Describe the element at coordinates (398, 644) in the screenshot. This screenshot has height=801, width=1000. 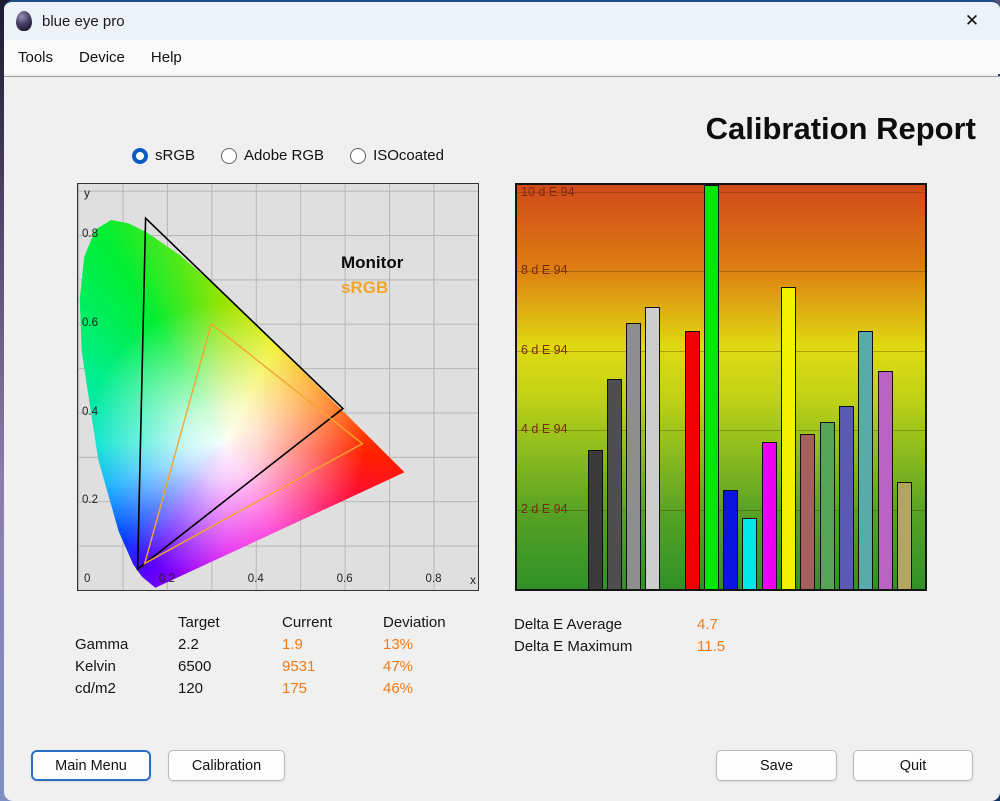
I see `deviation-value: 13%` at that location.